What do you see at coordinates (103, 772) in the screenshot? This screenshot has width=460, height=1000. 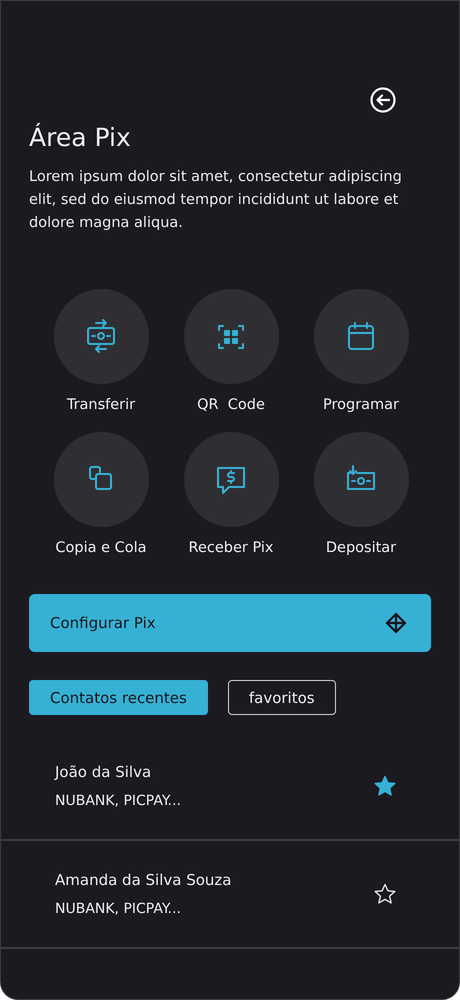 I see `contact-name: João da Silva` at bounding box center [103, 772].